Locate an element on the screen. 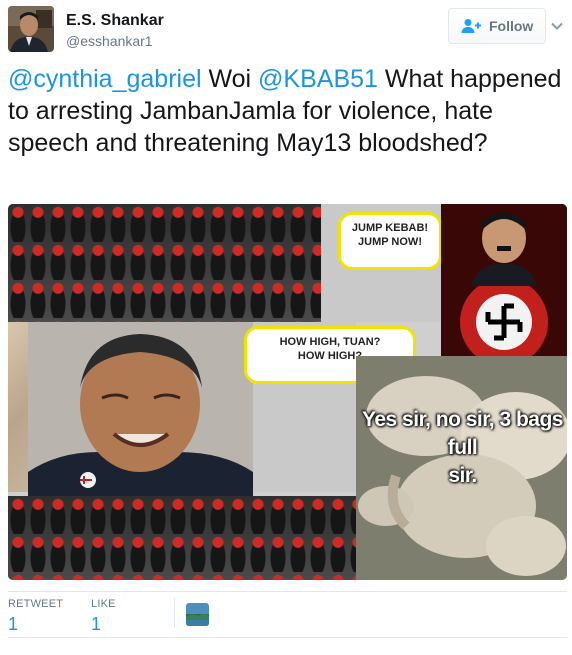  add-user-icon is located at coordinates (471, 26).